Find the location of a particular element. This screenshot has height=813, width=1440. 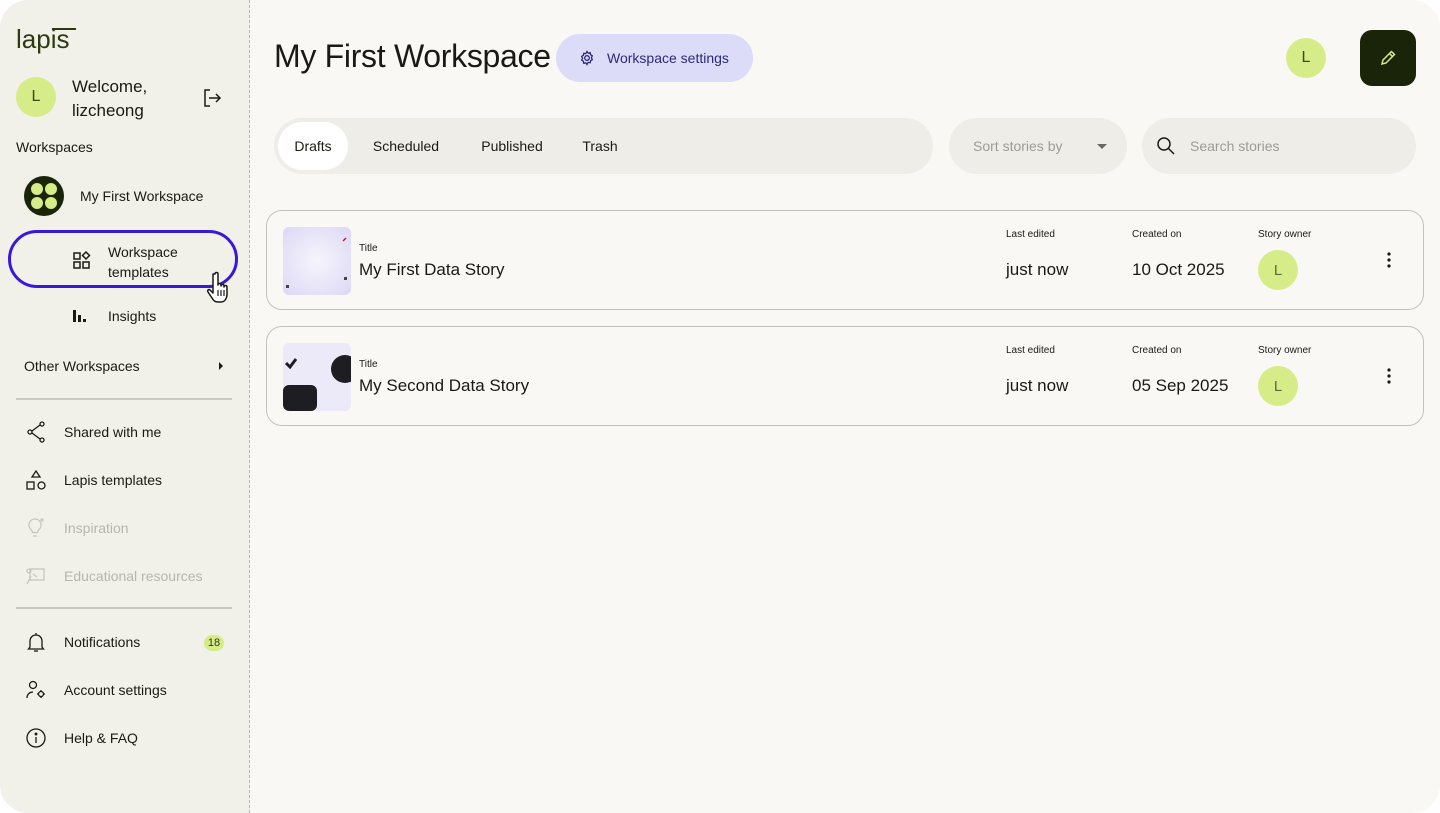

notifications-count-badge: 18 is located at coordinates (214, 643).